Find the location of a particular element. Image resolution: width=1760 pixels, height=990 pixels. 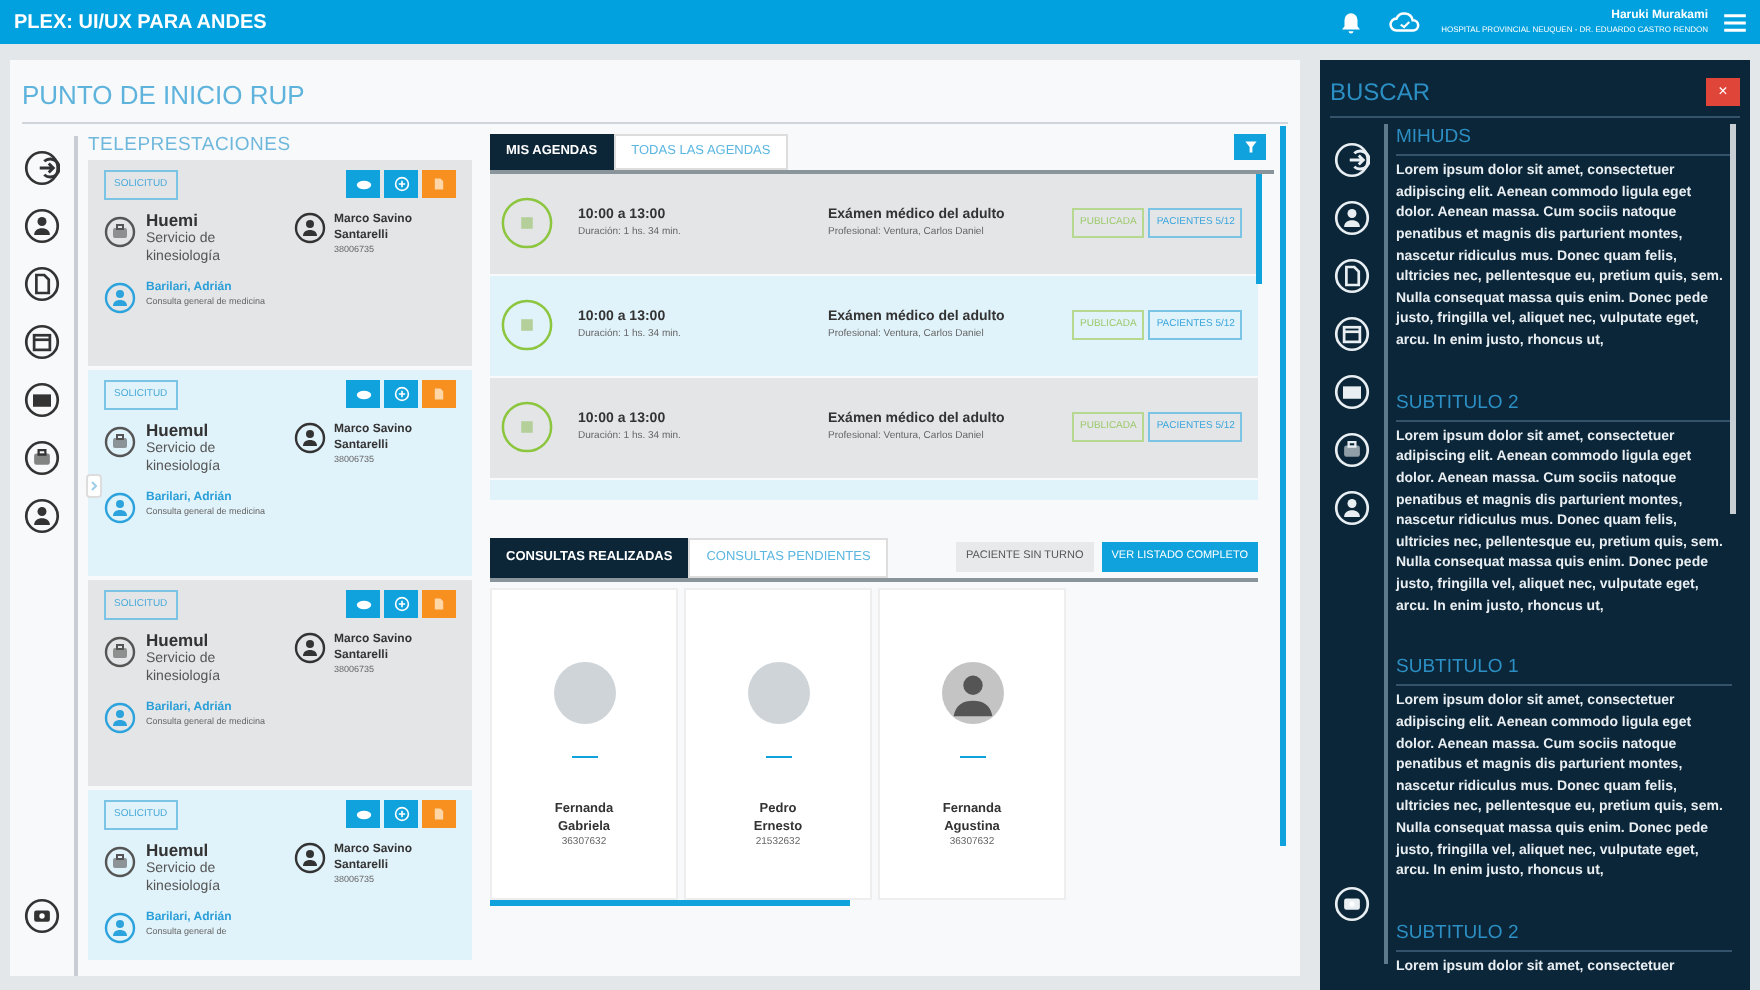

menu-icon is located at coordinates (1735, 22).